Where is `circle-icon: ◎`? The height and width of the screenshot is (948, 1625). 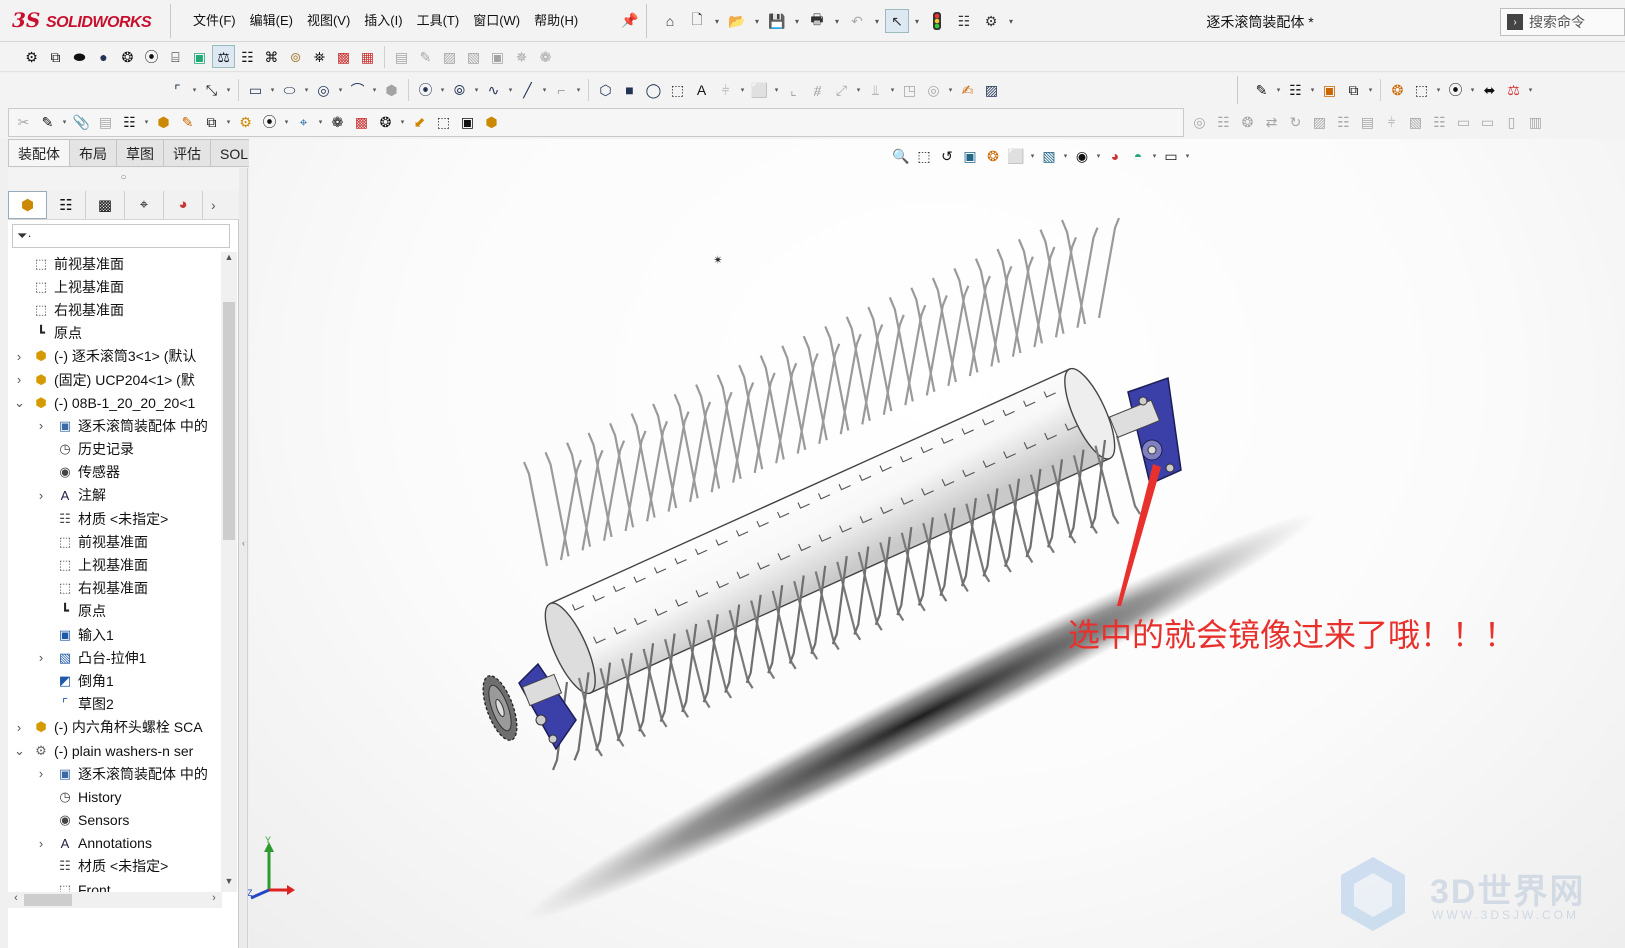
circle-icon: ◎ is located at coordinates (323, 89).